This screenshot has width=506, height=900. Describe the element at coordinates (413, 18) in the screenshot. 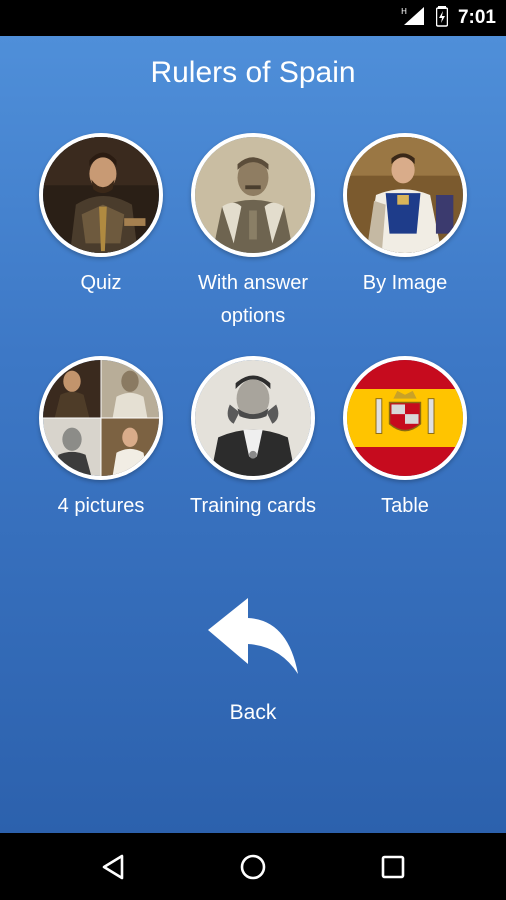

I see `signal-h-icon: H` at that location.